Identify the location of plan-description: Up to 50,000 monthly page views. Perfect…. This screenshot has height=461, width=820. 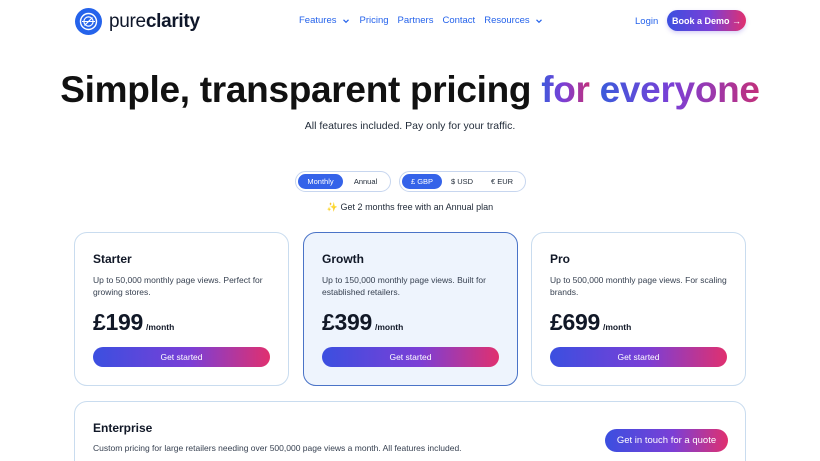
(178, 286).